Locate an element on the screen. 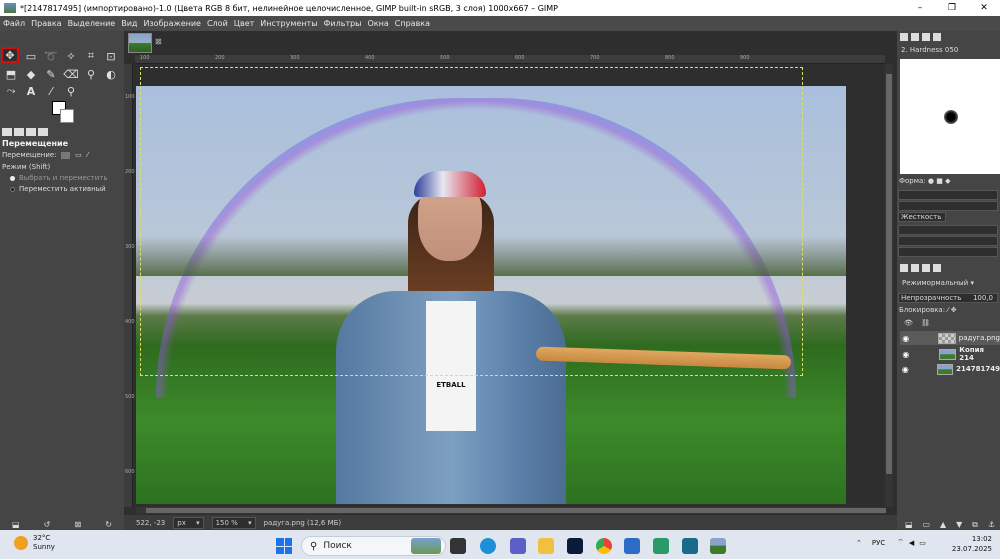 The width and height of the screenshot is (1000, 559). reset-options-icon: ↻ is located at coordinates (108, 524).